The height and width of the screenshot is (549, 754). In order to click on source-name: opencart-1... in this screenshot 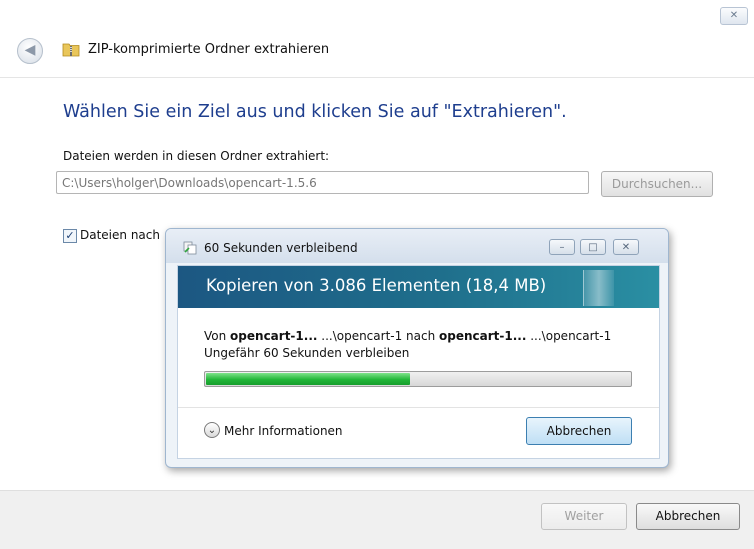, I will do `click(274, 336)`.